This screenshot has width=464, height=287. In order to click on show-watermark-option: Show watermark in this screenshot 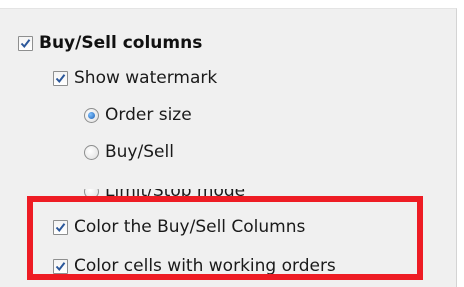, I will do `click(135, 78)`.